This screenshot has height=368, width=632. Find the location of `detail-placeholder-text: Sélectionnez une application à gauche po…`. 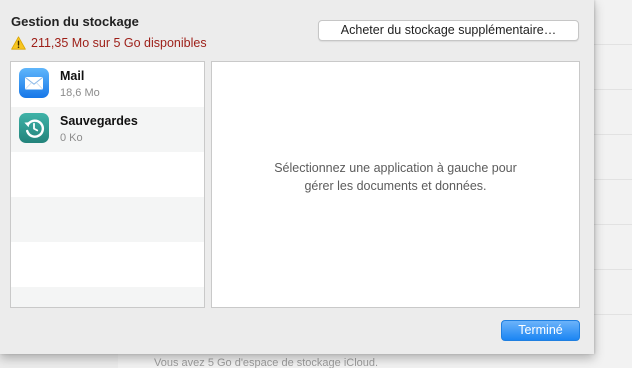

detail-placeholder-text: Sélectionnez une application à gauche po… is located at coordinates (395, 177).